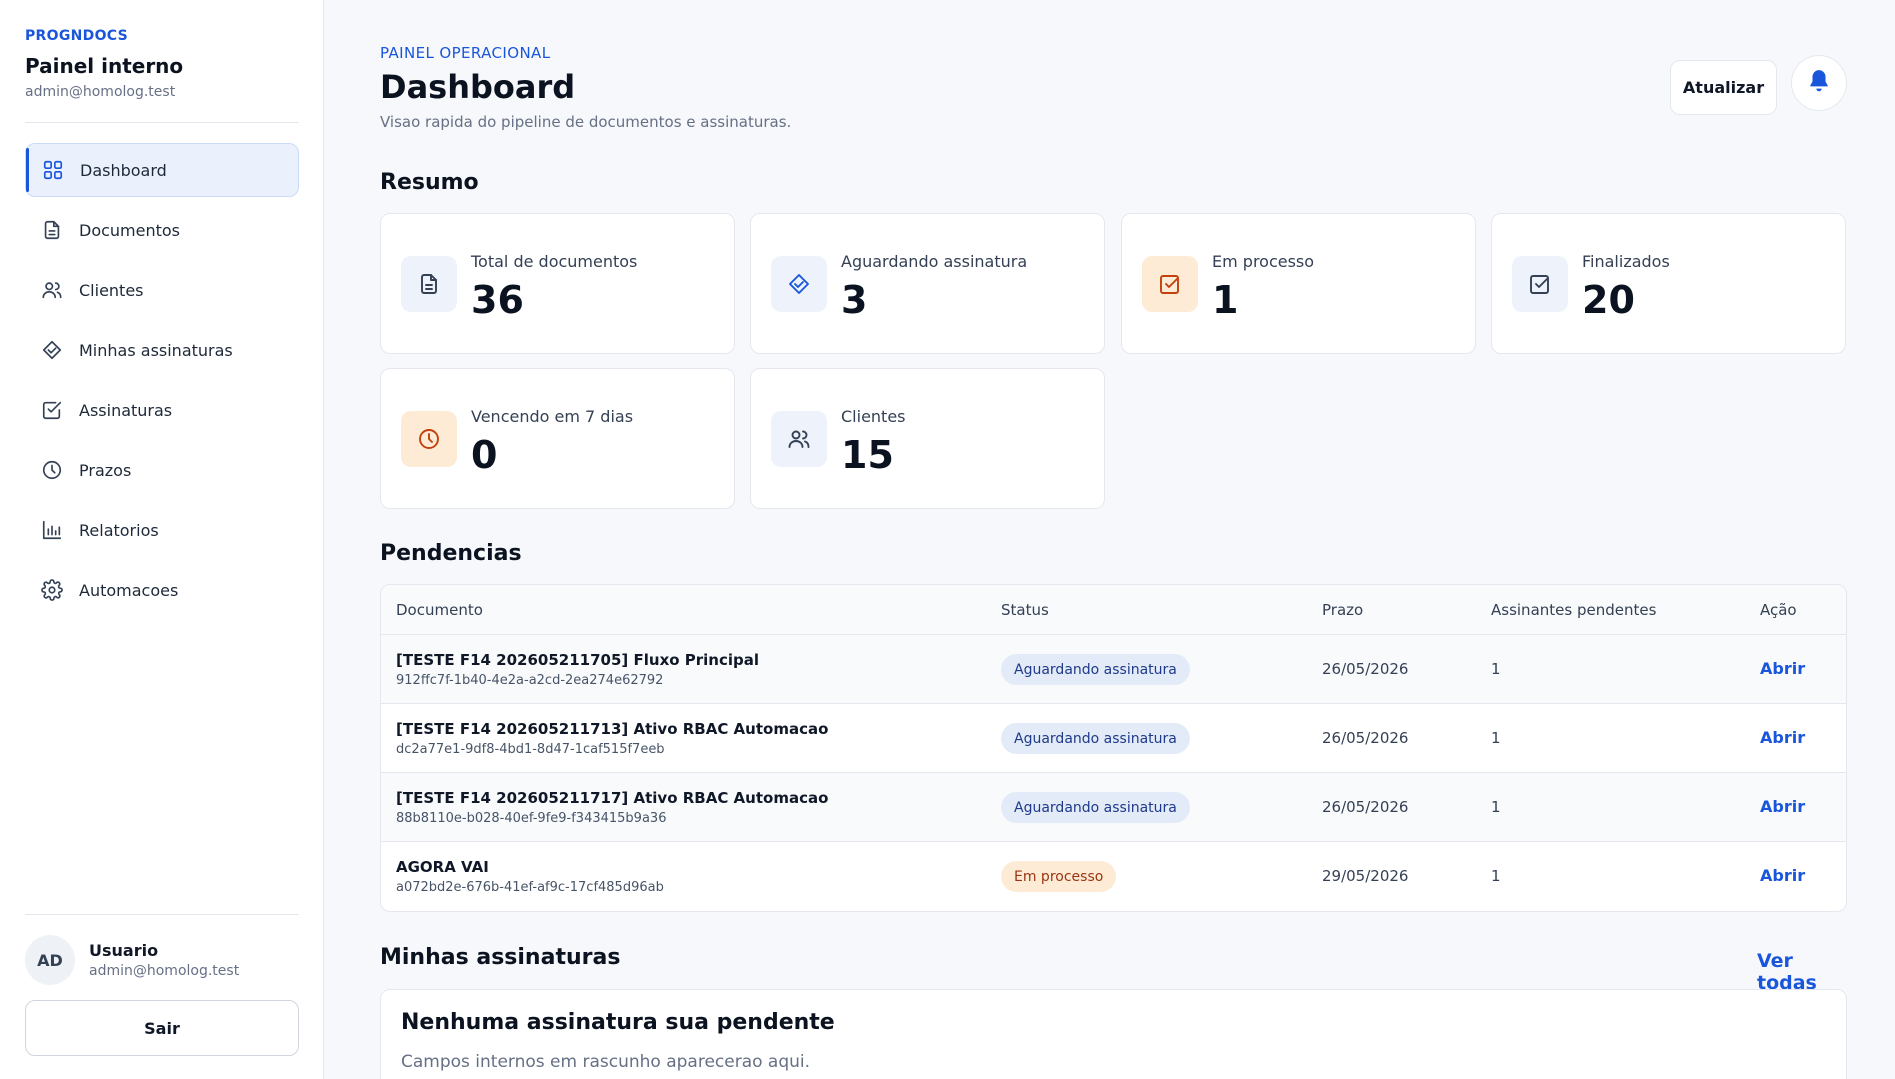  Describe the element at coordinates (1778, 610) in the screenshot. I see `column-header: Ação` at that location.